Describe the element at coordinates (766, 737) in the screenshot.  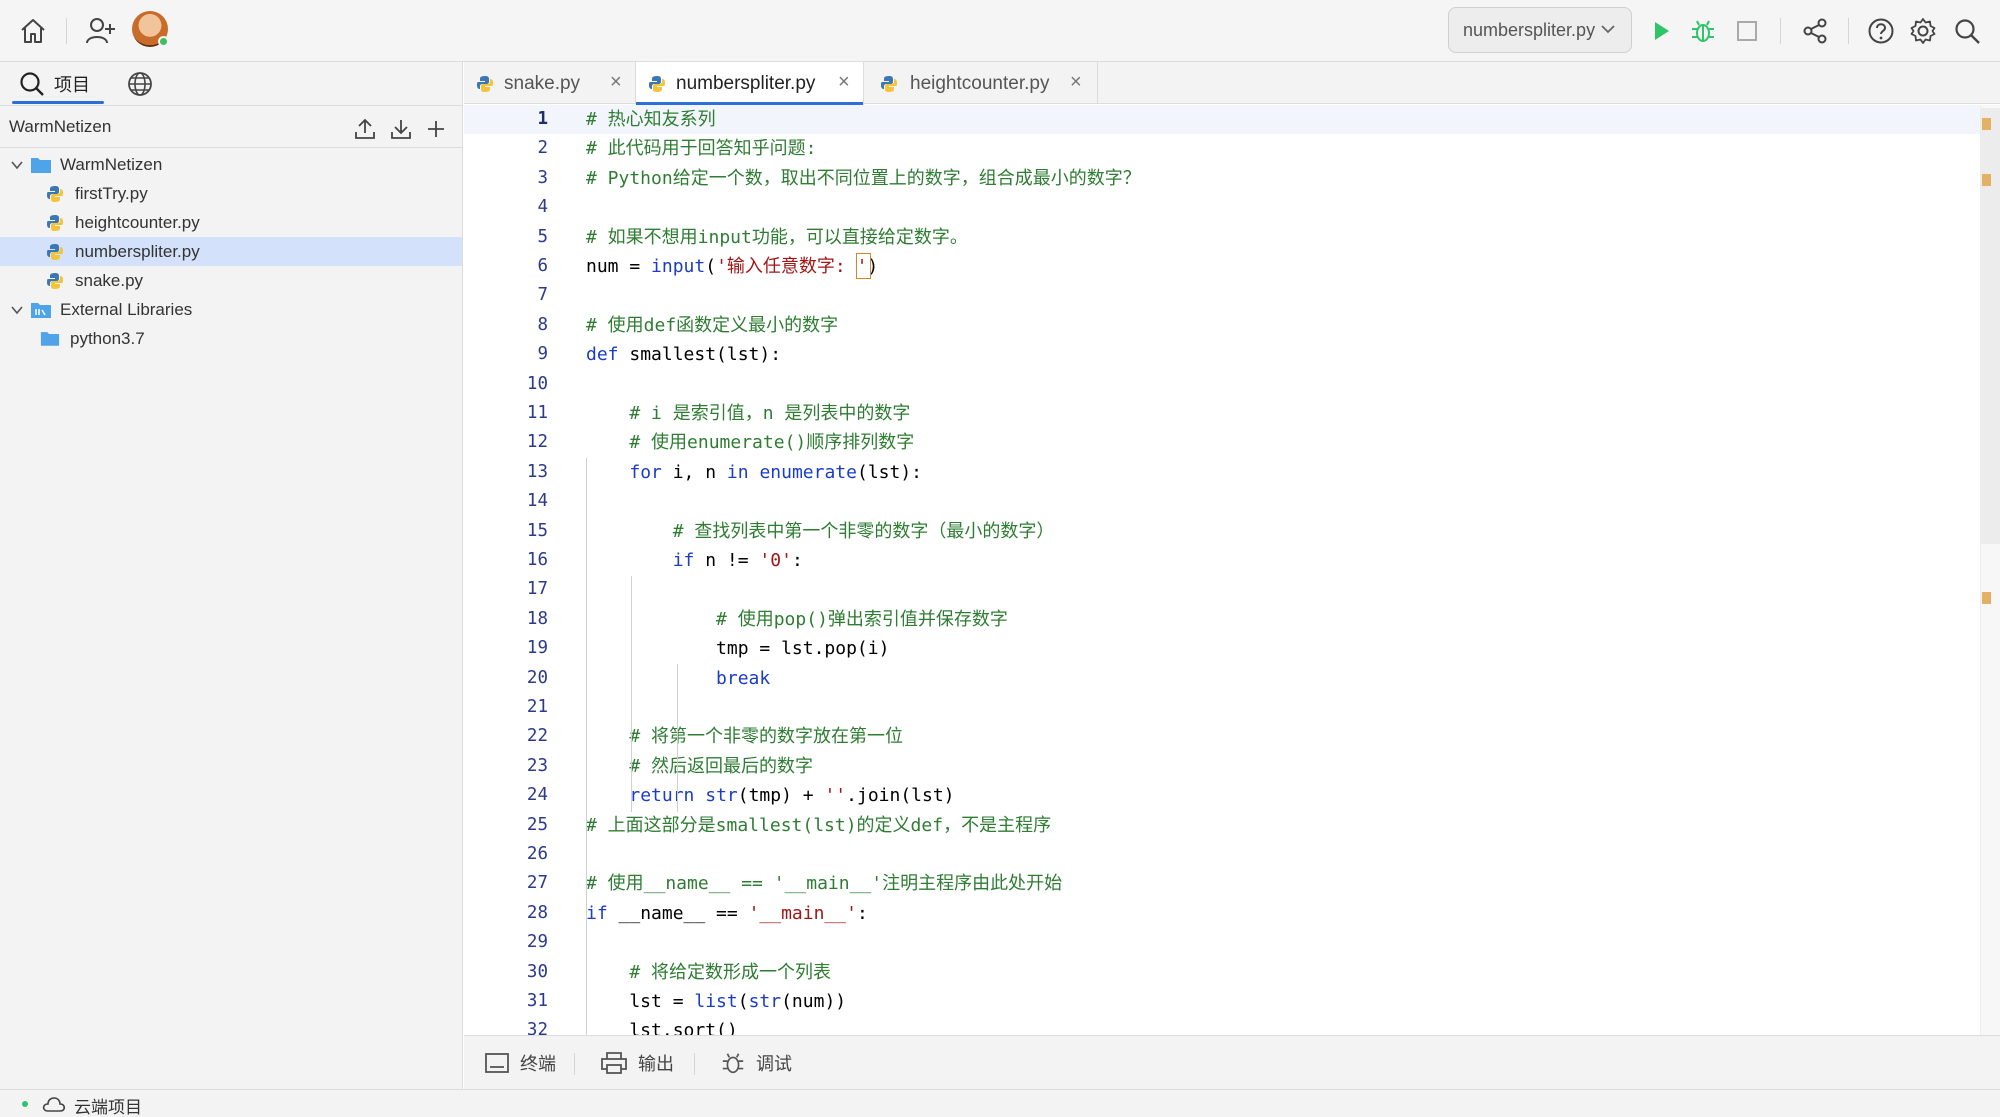
I see `code-text: # 将第一个非零的数字放在第一位` at that location.